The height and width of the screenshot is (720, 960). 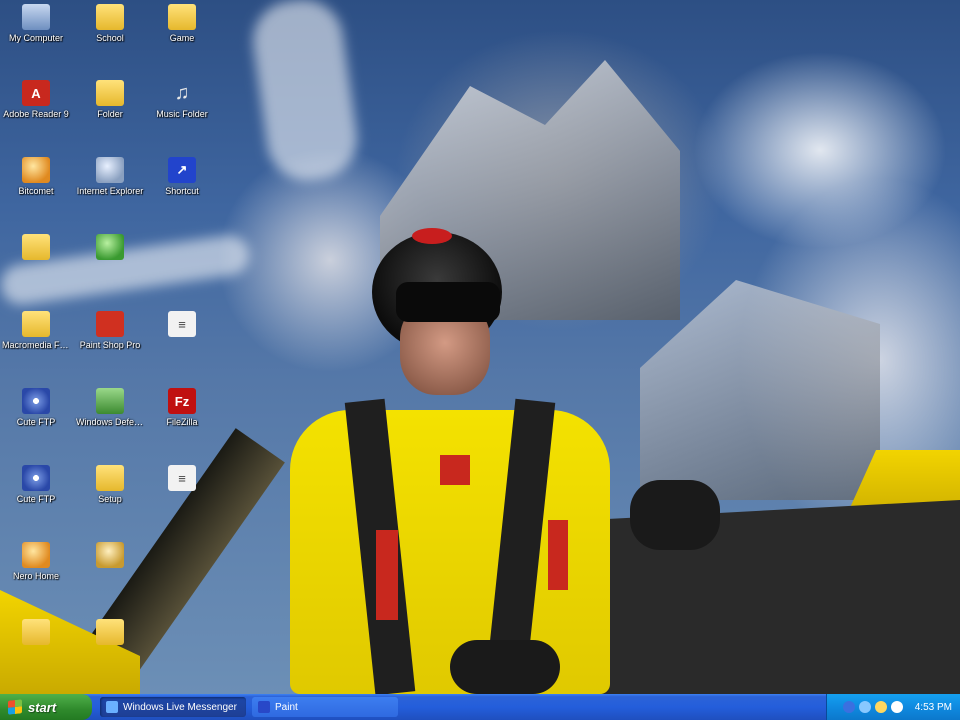 What do you see at coordinates (110, 189) in the screenshot?
I see `desktop-icon: Internet Explorer` at bounding box center [110, 189].